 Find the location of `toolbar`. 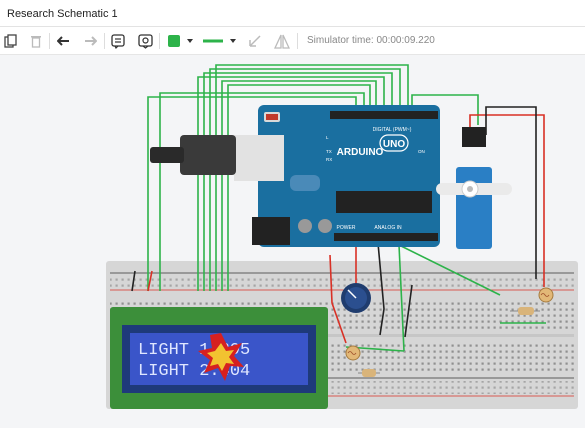

toolbar is located at coordinates (292, 41).